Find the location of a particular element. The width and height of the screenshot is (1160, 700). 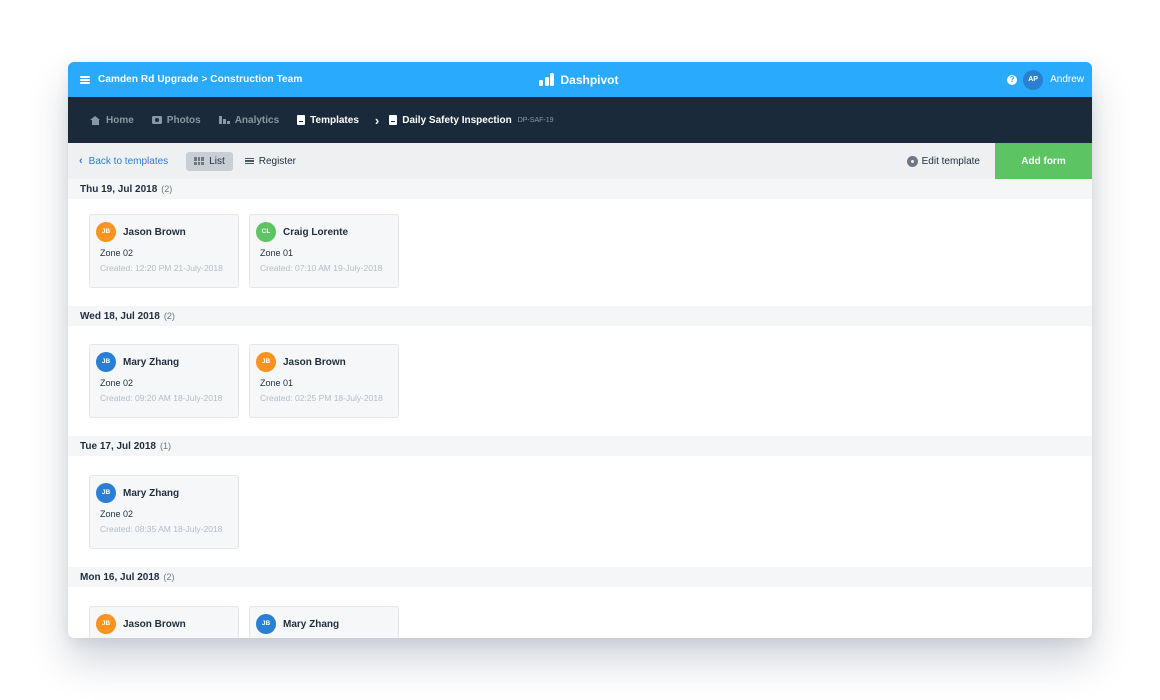

form-card: JB Jason Brown is located at coordinates (164, 622).